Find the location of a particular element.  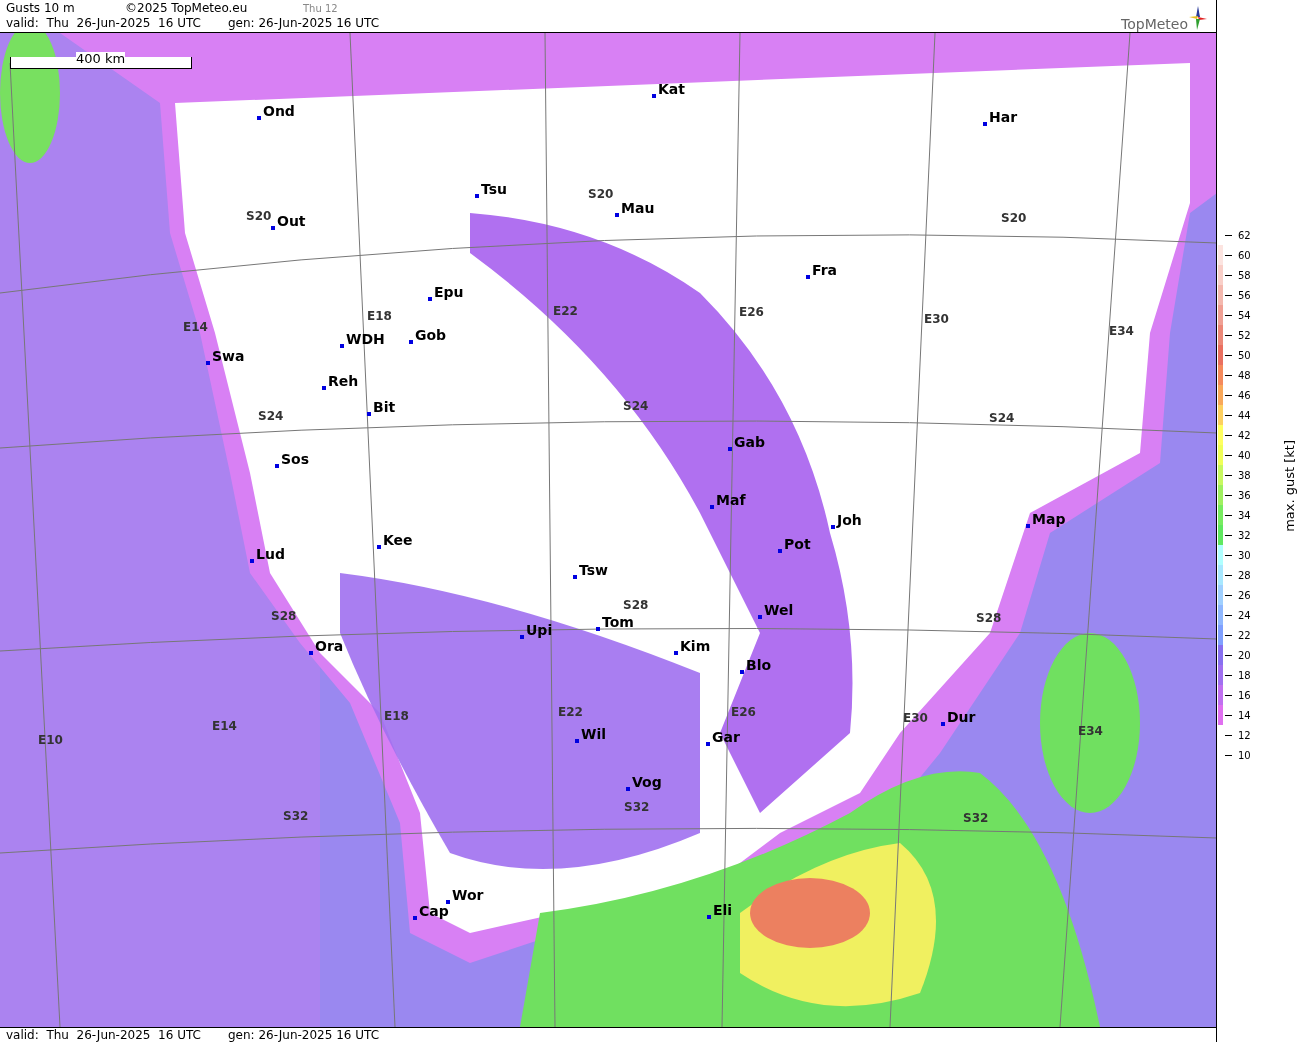

station-label: Epu is located at coordinates (449, 292).